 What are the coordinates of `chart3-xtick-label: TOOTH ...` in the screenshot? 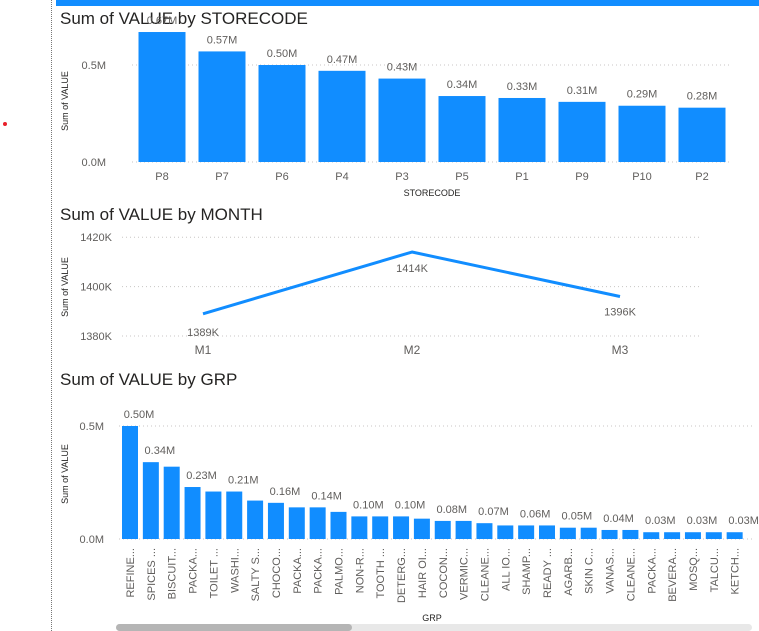 It's located at (381, 573).